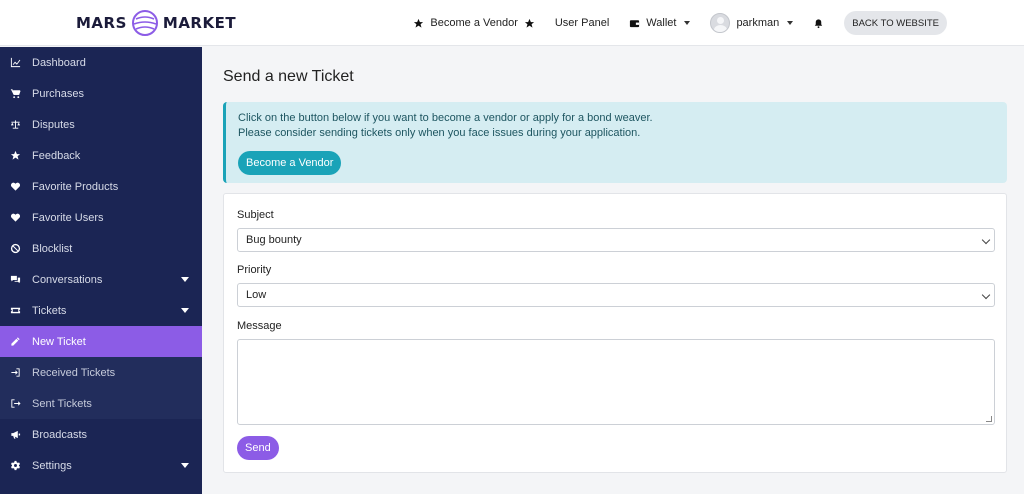 The width and height of the screenshot is (1024, 494). What do you see at coordinates (101, 434) in the screenshot?
I see `sidebar-item-broadcasts: Broadcasts` at bounding box center [101, 434].